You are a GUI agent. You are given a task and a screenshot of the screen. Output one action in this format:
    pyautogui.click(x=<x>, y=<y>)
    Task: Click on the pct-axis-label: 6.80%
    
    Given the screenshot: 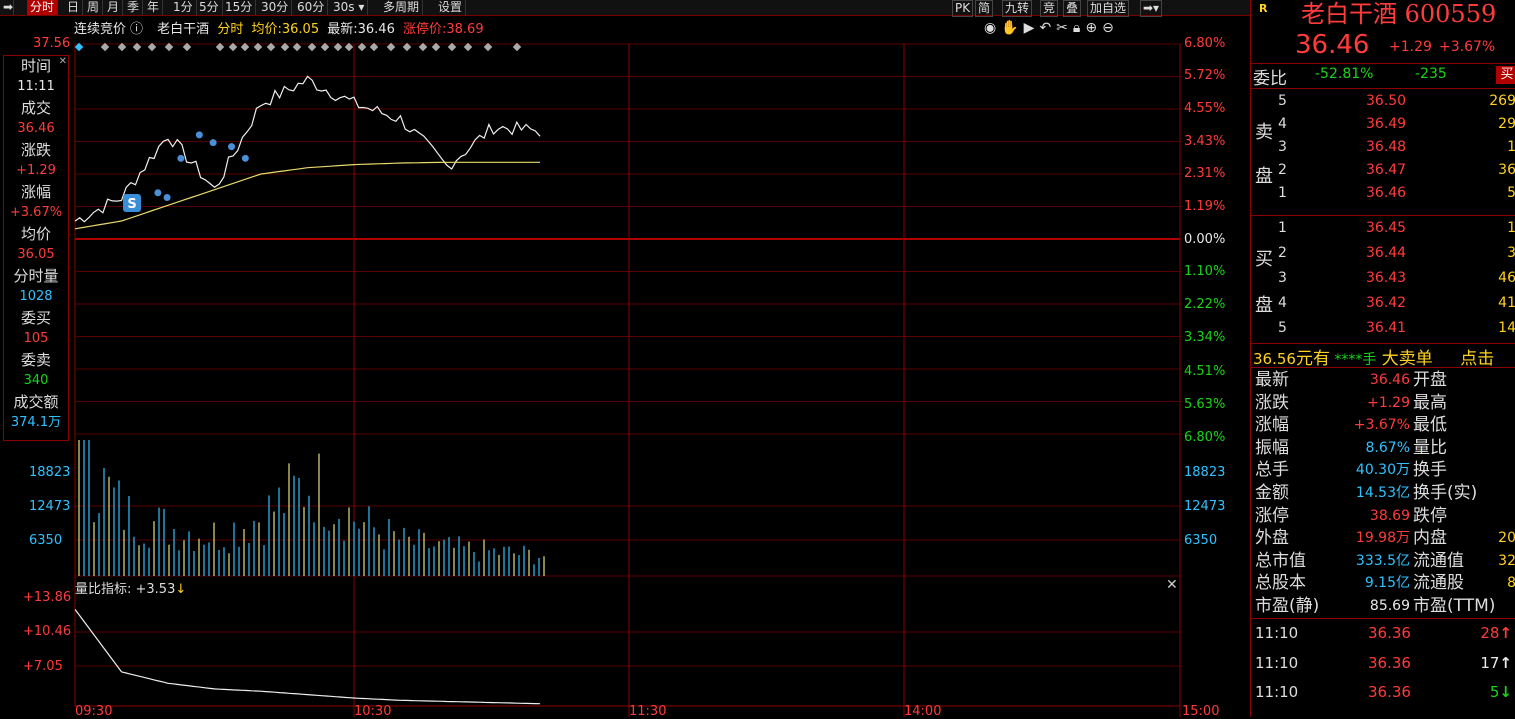 What is the action you would take?
    pyautogui.click(x=1205, y=437)
    